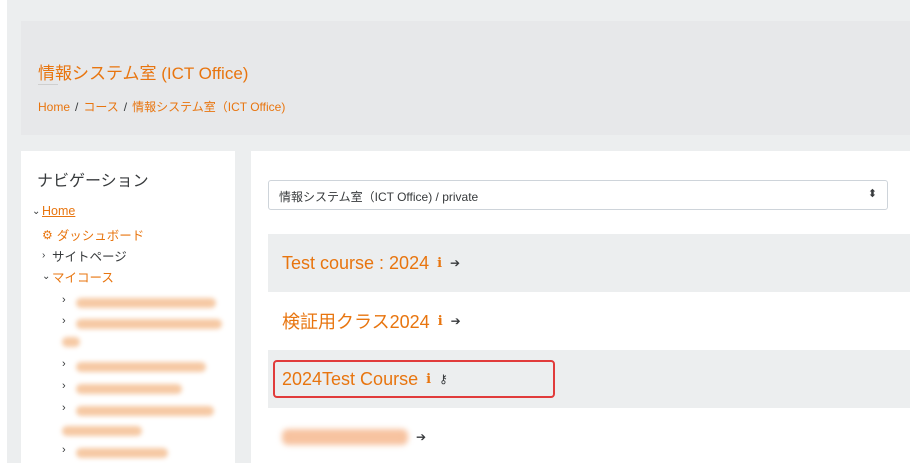 The height and width of the screenshot is (466, 910). I want to click on course-link-redacted, so click(345, 437).